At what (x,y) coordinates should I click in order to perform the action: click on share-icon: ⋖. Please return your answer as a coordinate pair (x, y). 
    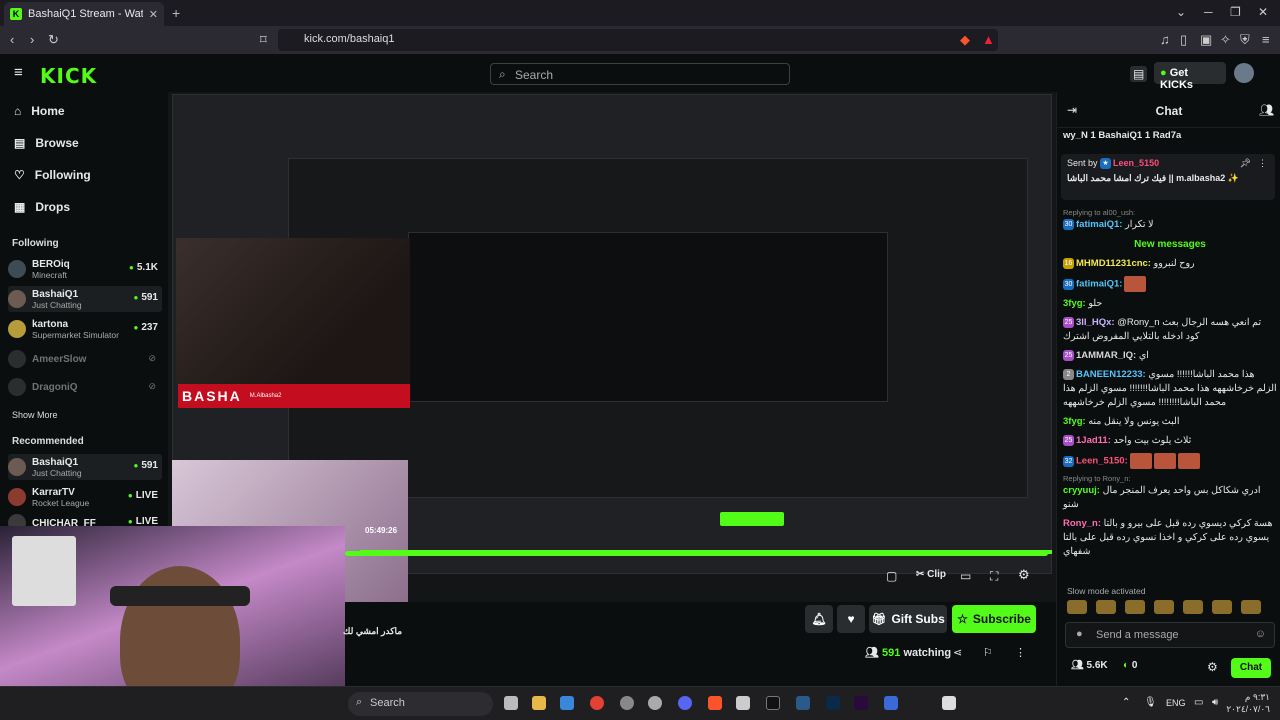
    Looking at the image, I should click on (957, 652).